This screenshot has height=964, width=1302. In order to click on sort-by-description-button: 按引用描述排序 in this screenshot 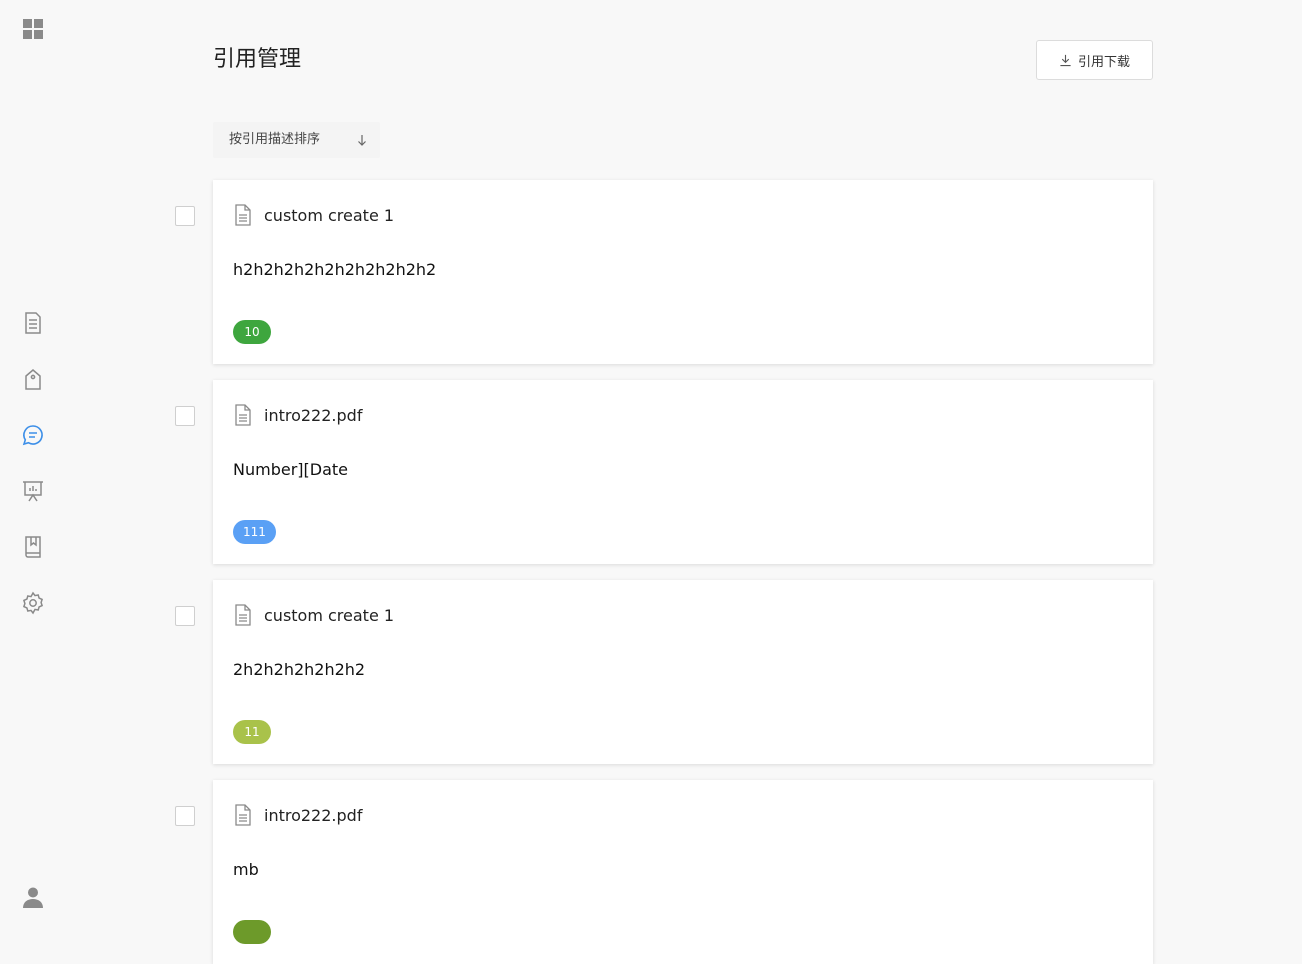, I will do `click(274, 140)`.